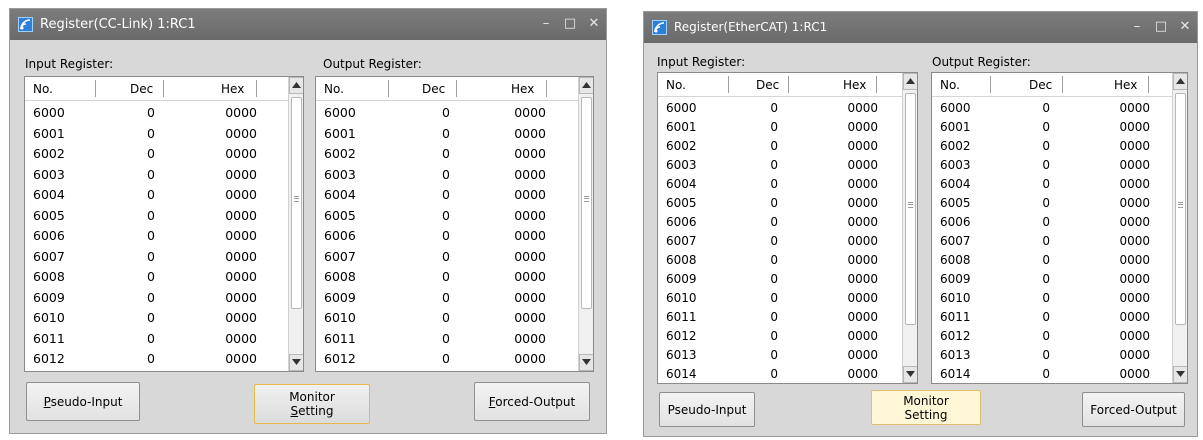 The height and width of the screenshot is (440, 1203). I want to click on cell-no: 6011, so click(49, 338).